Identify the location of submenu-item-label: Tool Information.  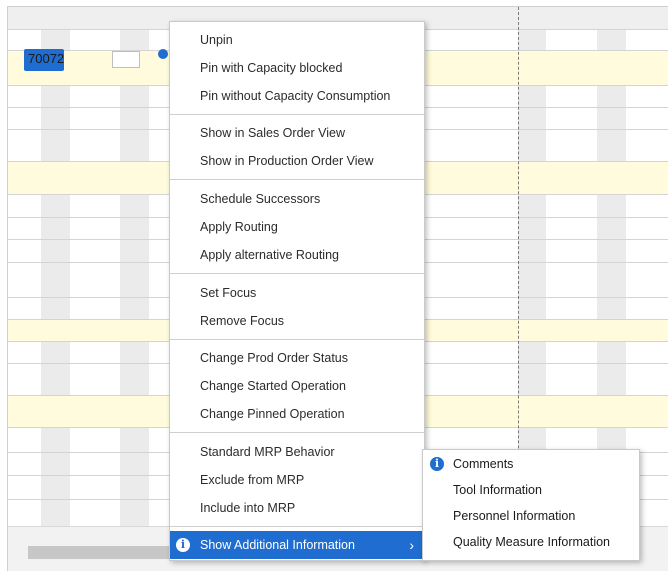
(497, 490).